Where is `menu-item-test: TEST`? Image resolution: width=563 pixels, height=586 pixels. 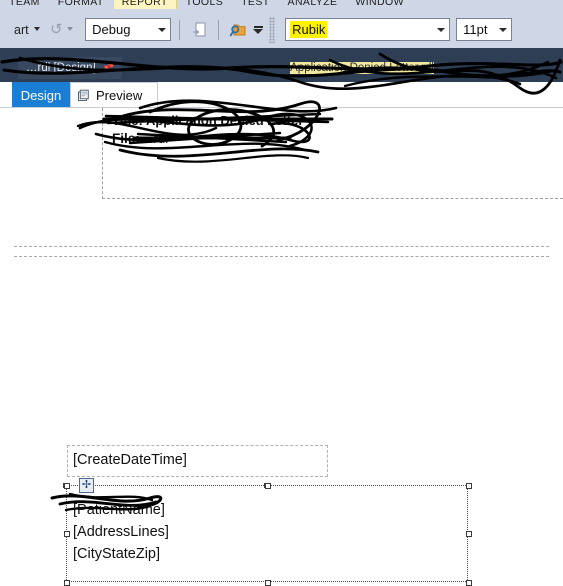
menu-item-test: TEST is located at coordinates (255, 5).